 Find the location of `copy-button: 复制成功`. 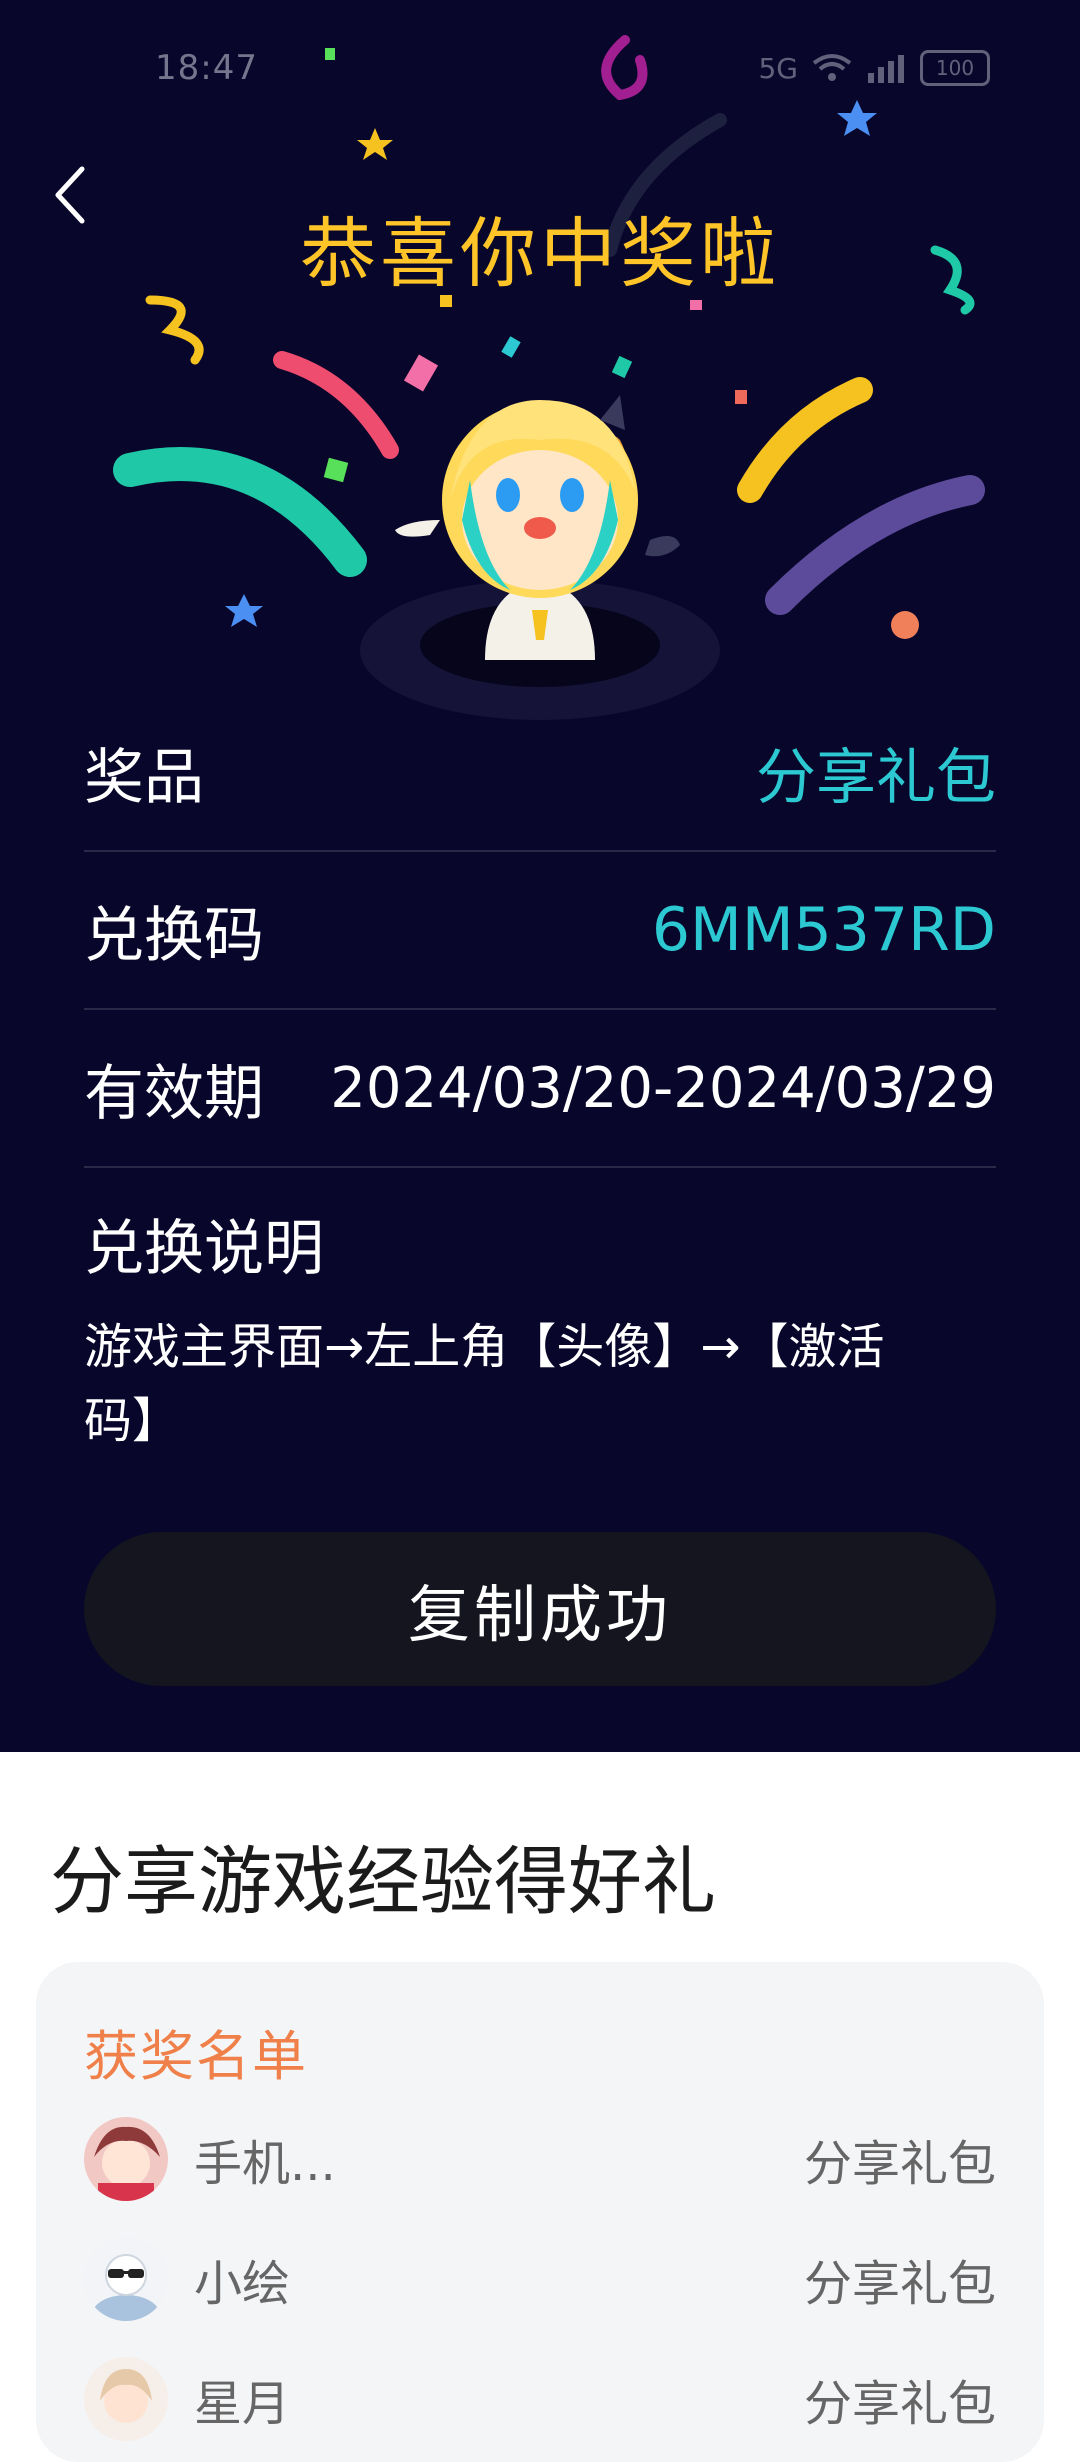

copy-button: 复制成功 is located at coordinates (540, 1609).